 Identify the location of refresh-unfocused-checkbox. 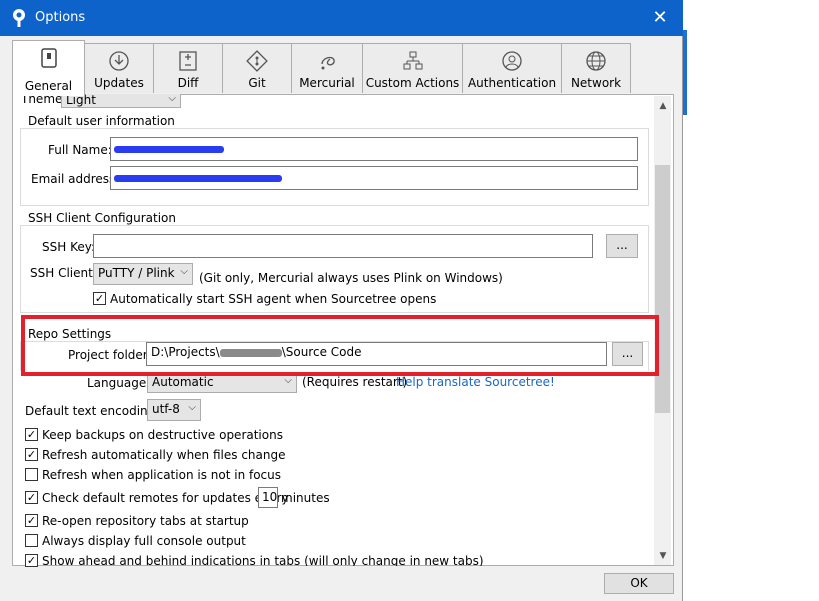
(31, 474).